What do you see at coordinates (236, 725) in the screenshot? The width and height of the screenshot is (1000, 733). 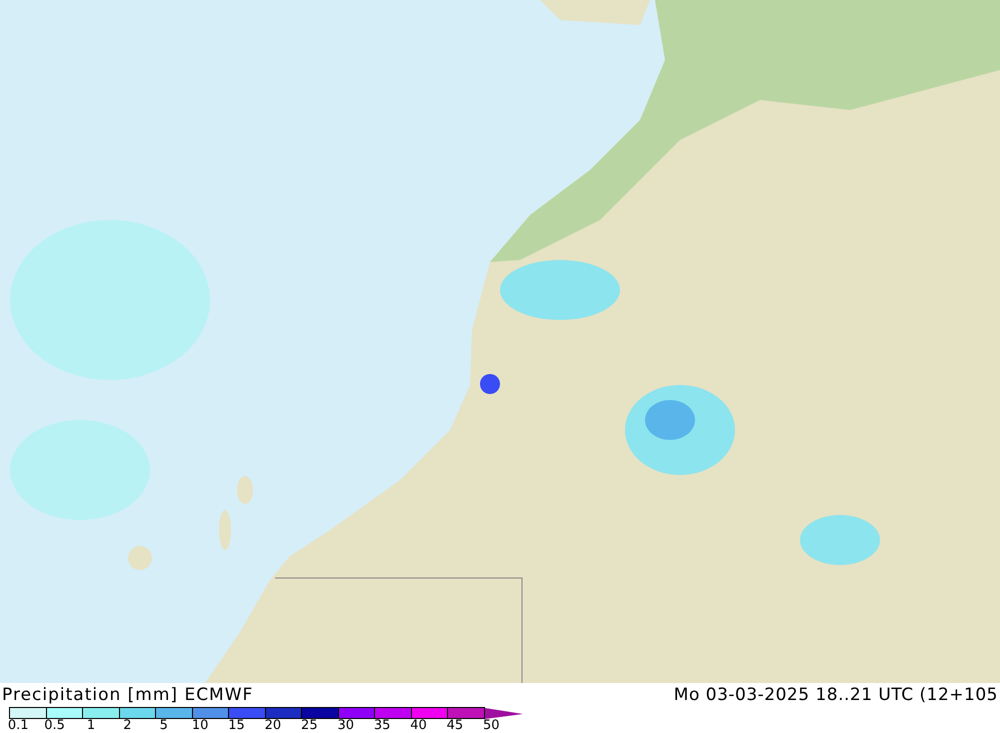 I see `legend-tick-label: 15` at bounding box center [236, 725].